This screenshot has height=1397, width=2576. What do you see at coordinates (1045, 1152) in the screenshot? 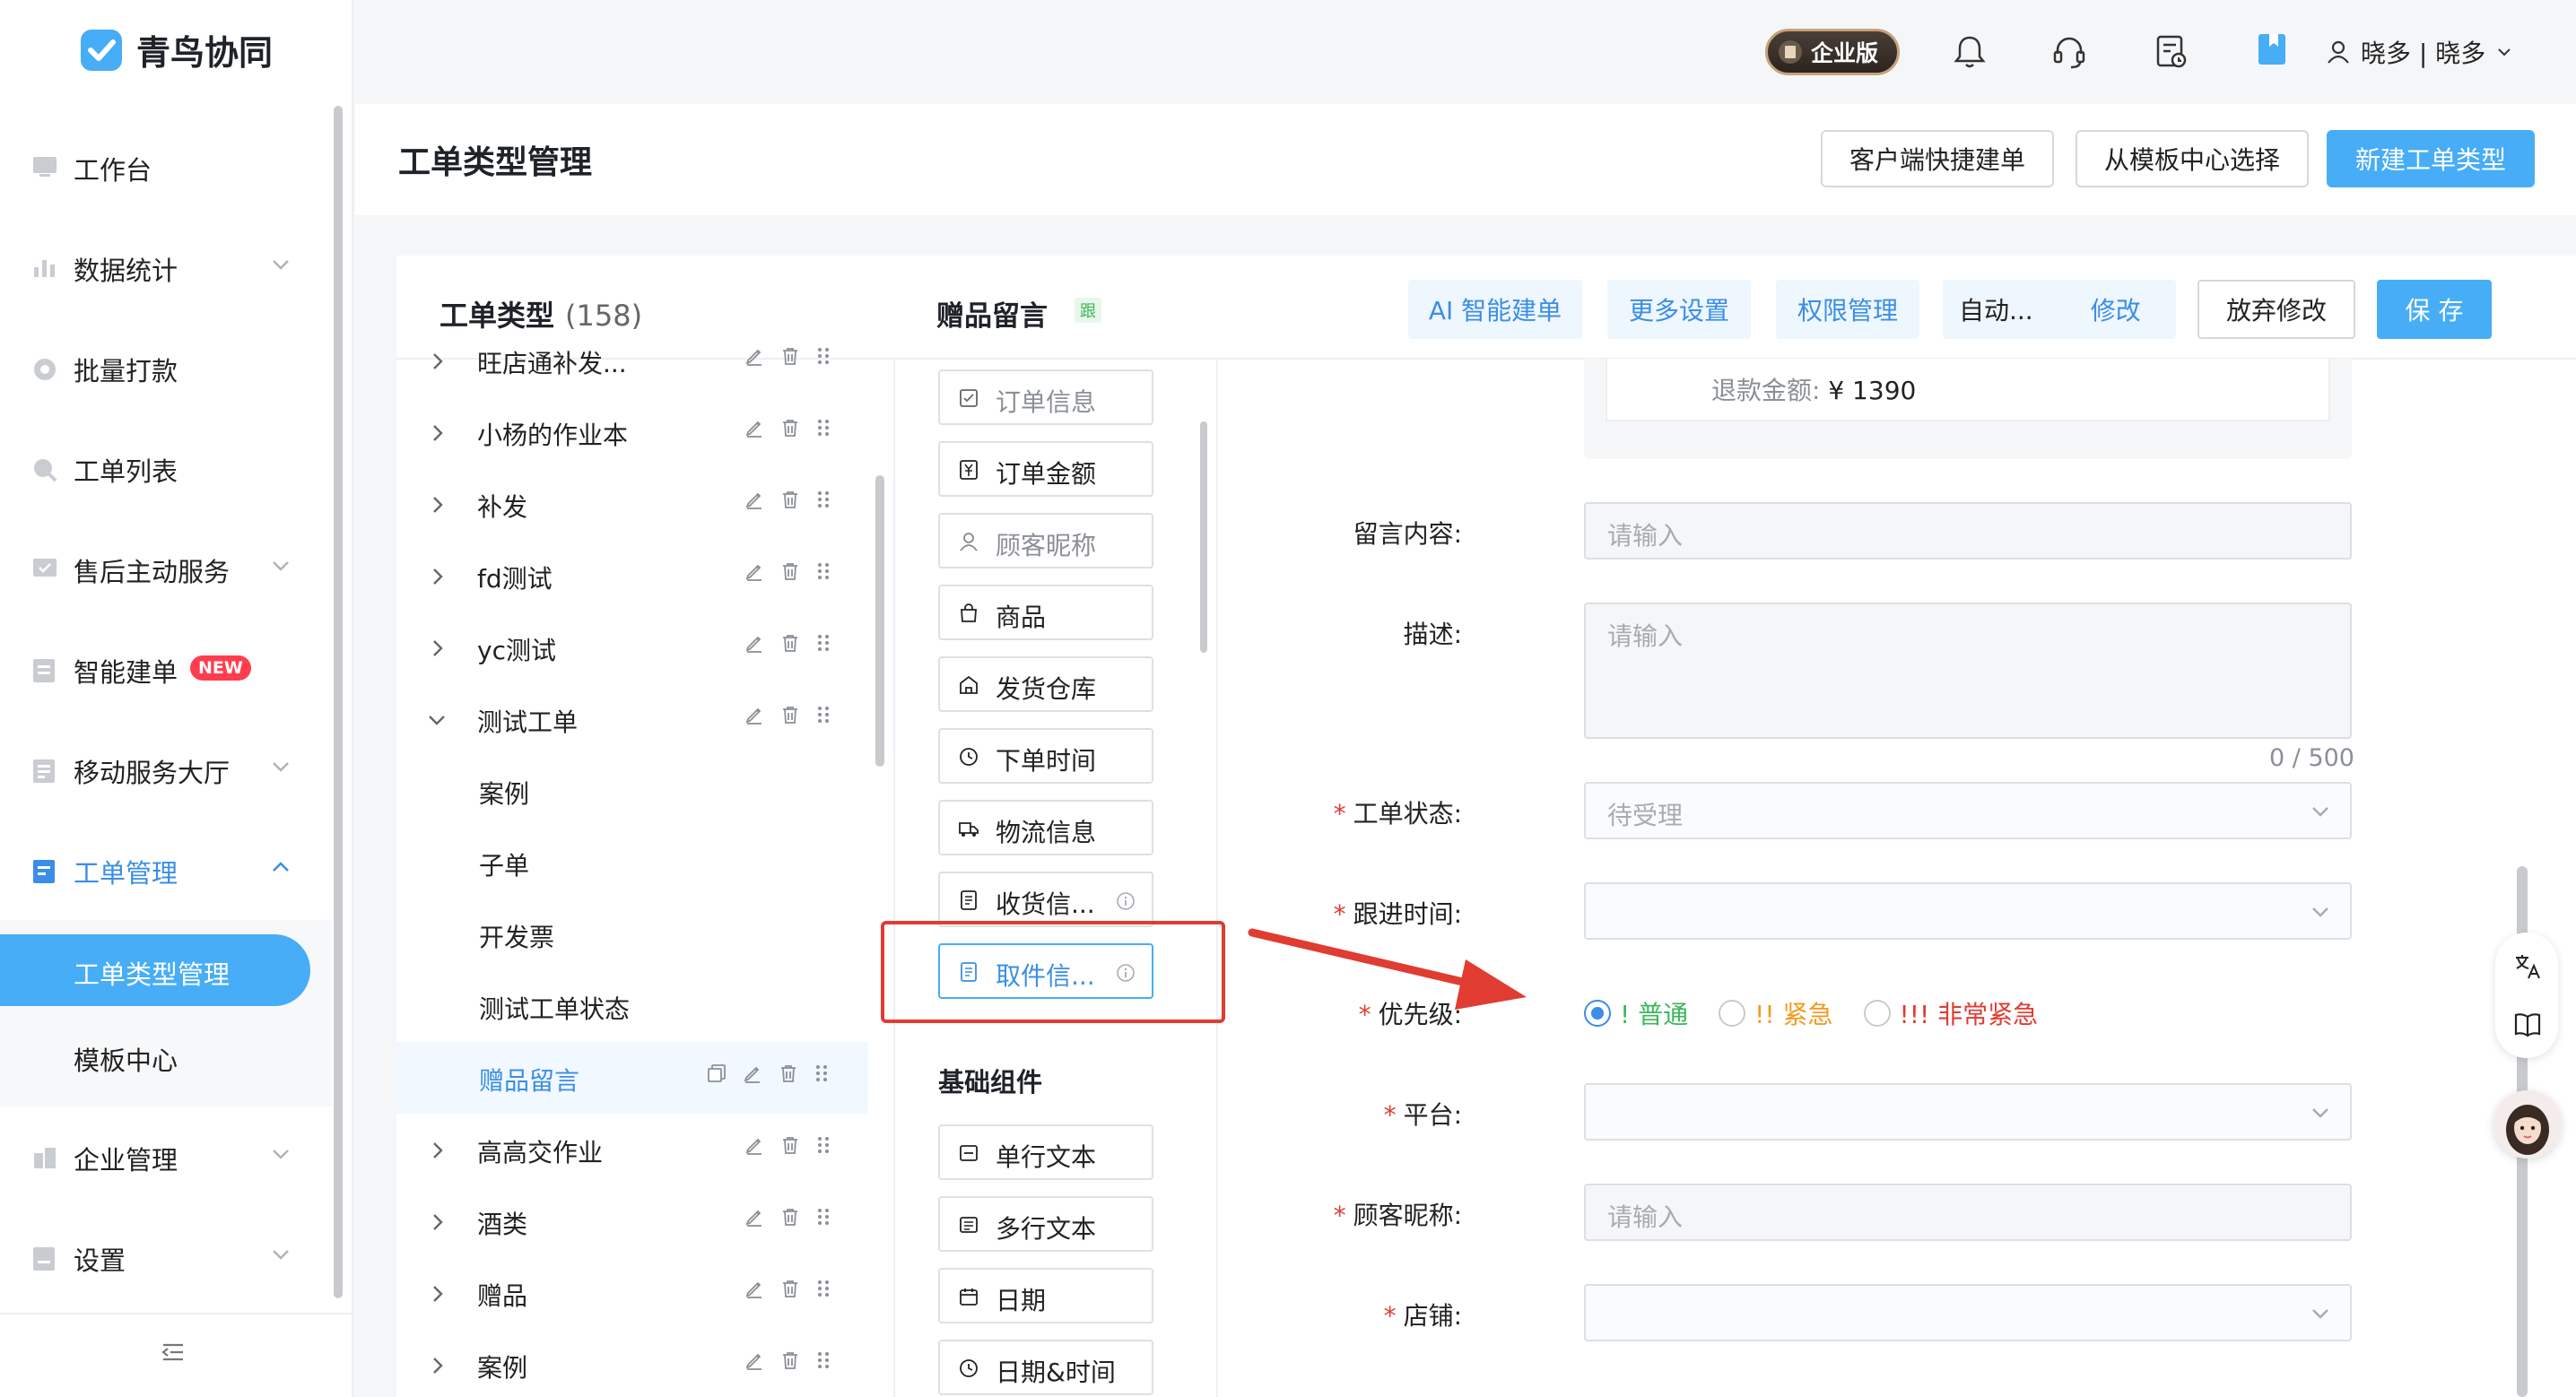
I see `palette-item-single-text: 单行文本` at bounding box center [1045, 1152].